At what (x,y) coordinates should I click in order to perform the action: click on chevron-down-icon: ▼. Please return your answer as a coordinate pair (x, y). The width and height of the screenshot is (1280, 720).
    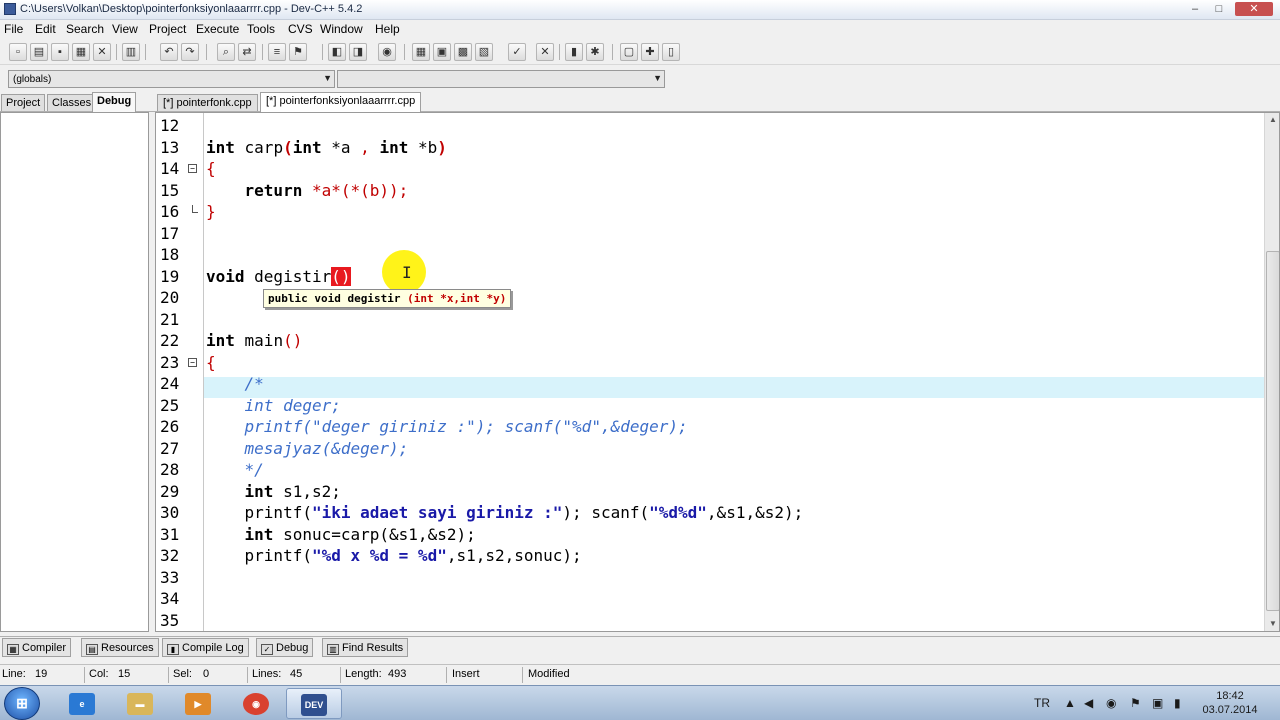
    Looking at the image, I should click on (657, 78).